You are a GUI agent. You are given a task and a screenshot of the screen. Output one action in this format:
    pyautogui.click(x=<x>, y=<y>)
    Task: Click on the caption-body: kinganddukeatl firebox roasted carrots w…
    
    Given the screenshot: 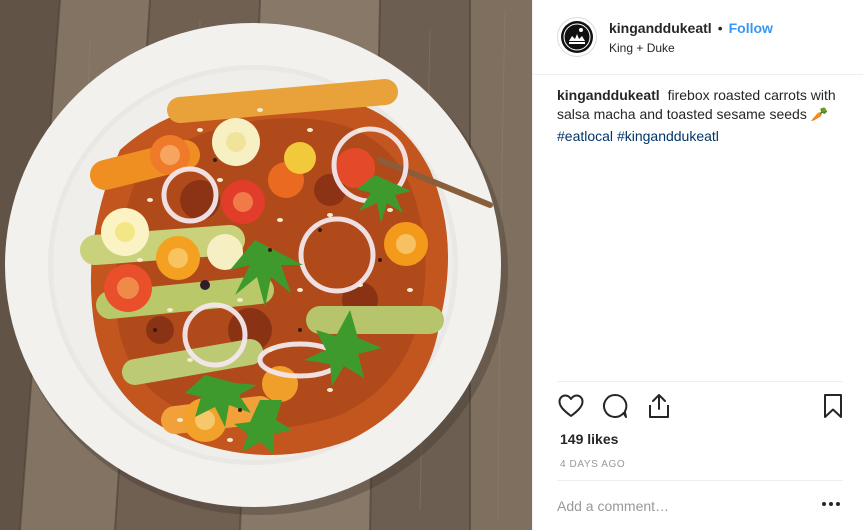 What is the action you would take?
    pyautogui.click(x=702, y=105)
    